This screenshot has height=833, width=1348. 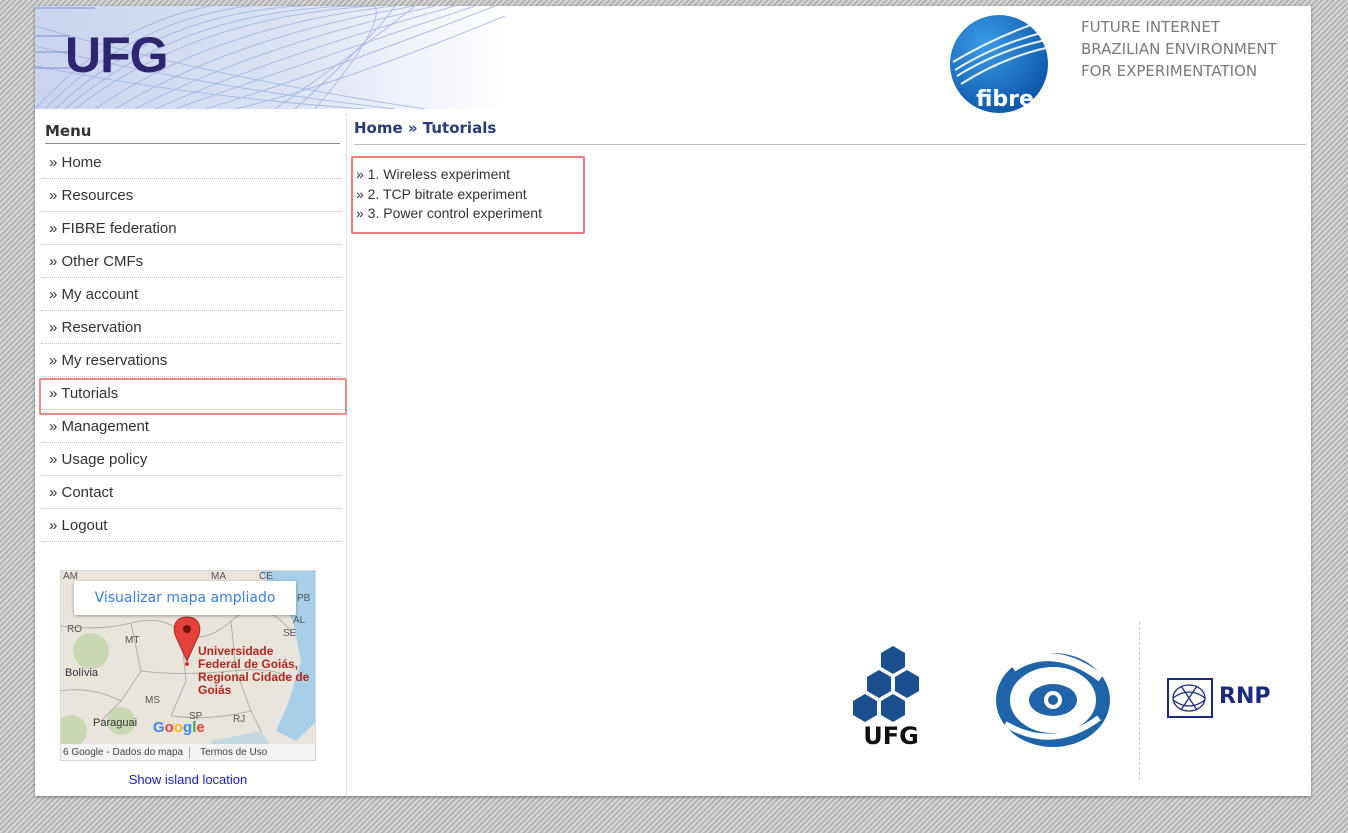 I want to click on map-state-label: PB, so click(x=304, y=598).